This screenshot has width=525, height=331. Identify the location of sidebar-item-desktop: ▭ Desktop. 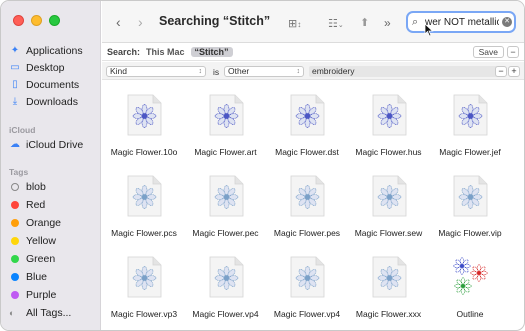
(37, 68).